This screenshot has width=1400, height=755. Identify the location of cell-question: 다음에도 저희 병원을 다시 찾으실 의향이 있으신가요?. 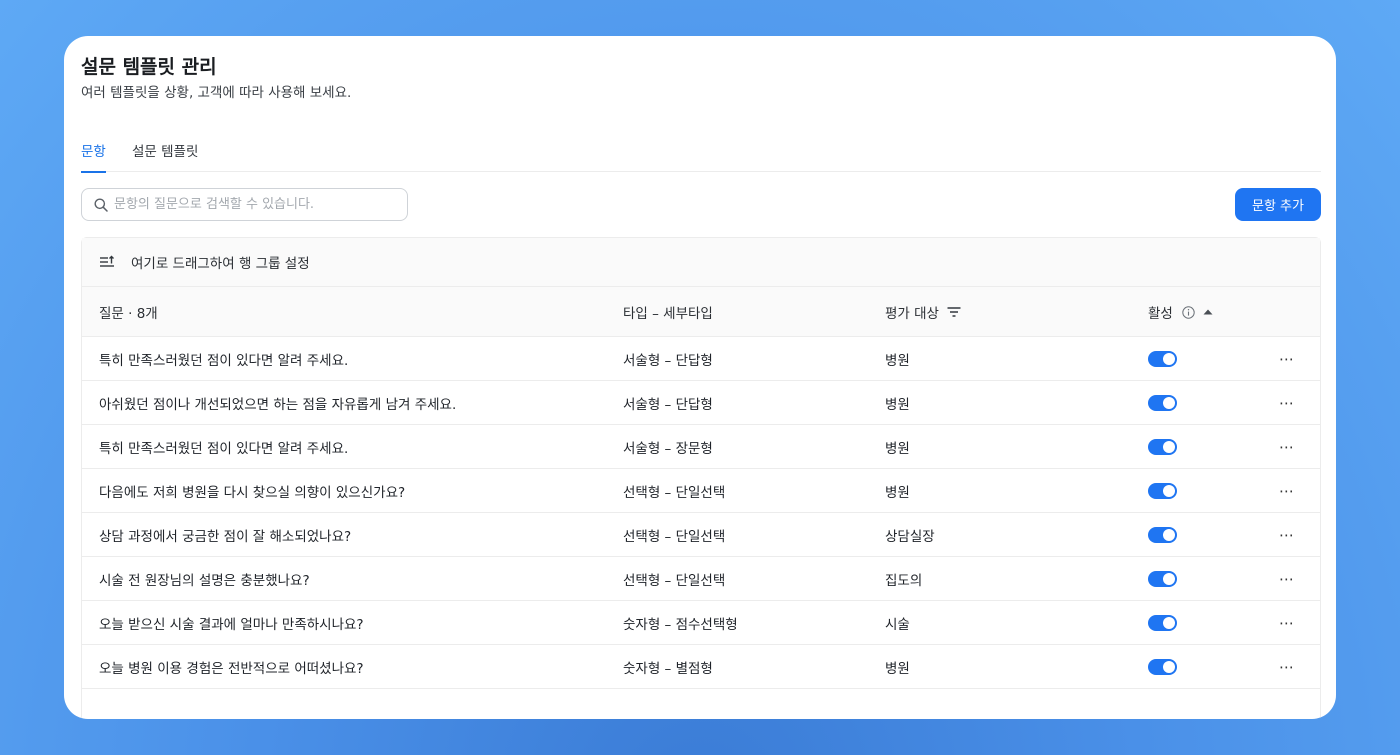
(252, 492).